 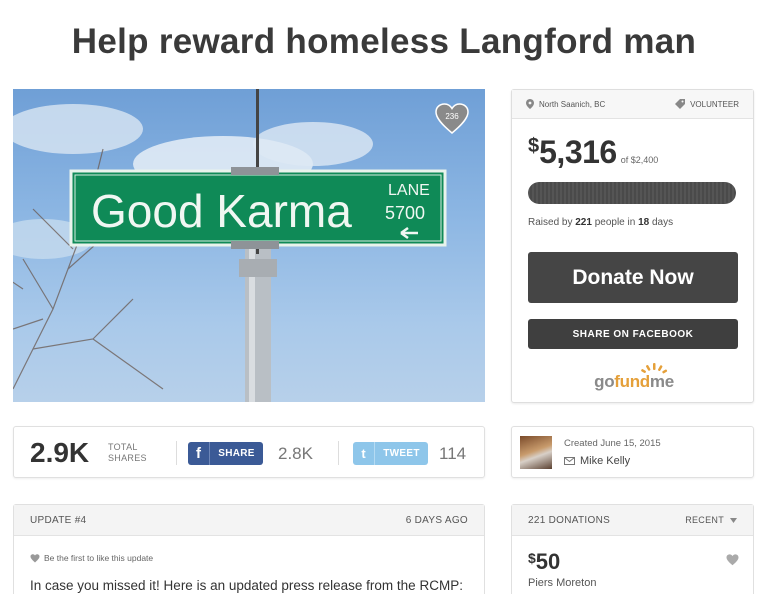 What do you see at coordinates (707, 104) in the screenshot?
I see `category: VOLUNTEER` at bounding box center [707, 104].